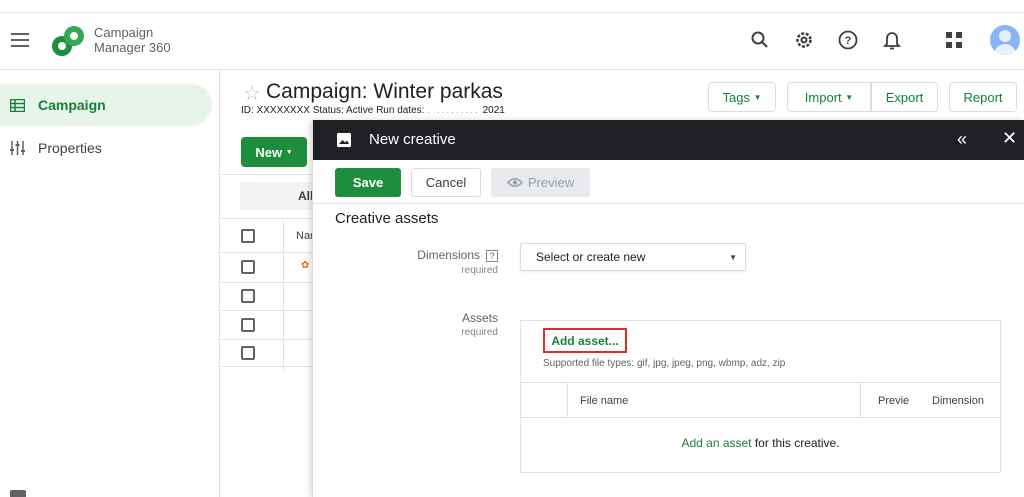 The image size is (1024, 497). I want to click on nav-item-campaign: Campaign, so click(106, 105).